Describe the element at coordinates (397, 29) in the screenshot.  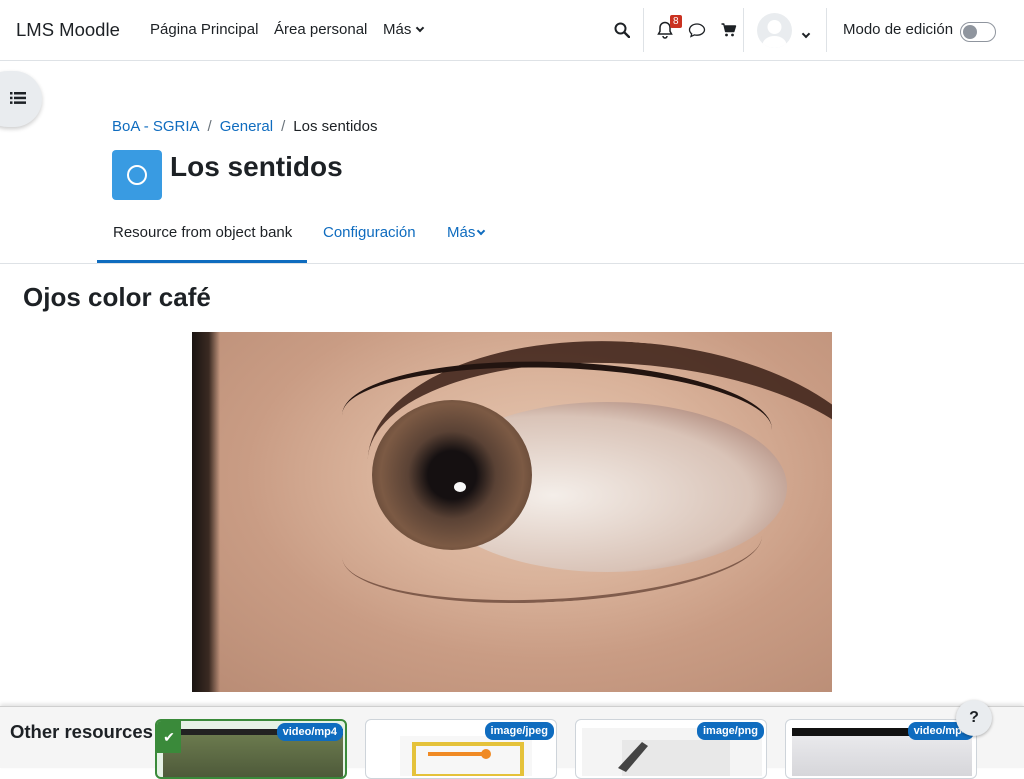
I see `nav-more-label: Más` at that location.